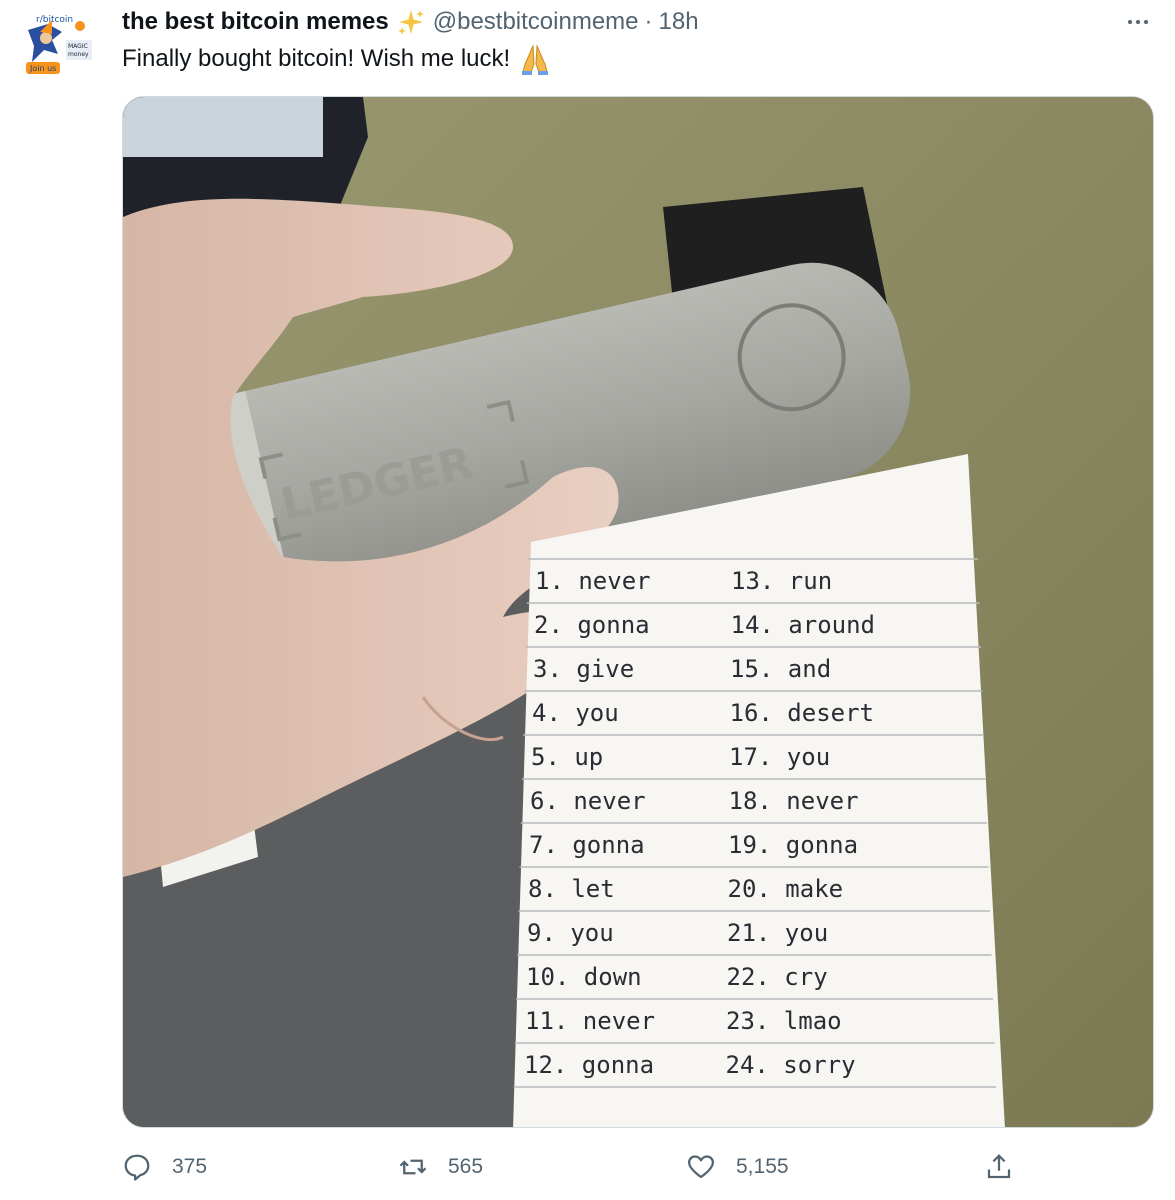 The width and height of the screenshot is (1175, 1200). What do you see at coordinates (190, 1166) in the screenshot?
I see `reply-count: 375` at bounding box center [190, 1166].